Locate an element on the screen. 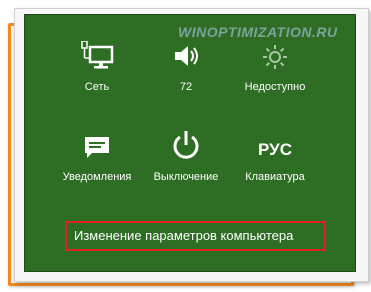 This screenshot has width=371, height=292. notifications-icon is located at coordinates (97, 144).